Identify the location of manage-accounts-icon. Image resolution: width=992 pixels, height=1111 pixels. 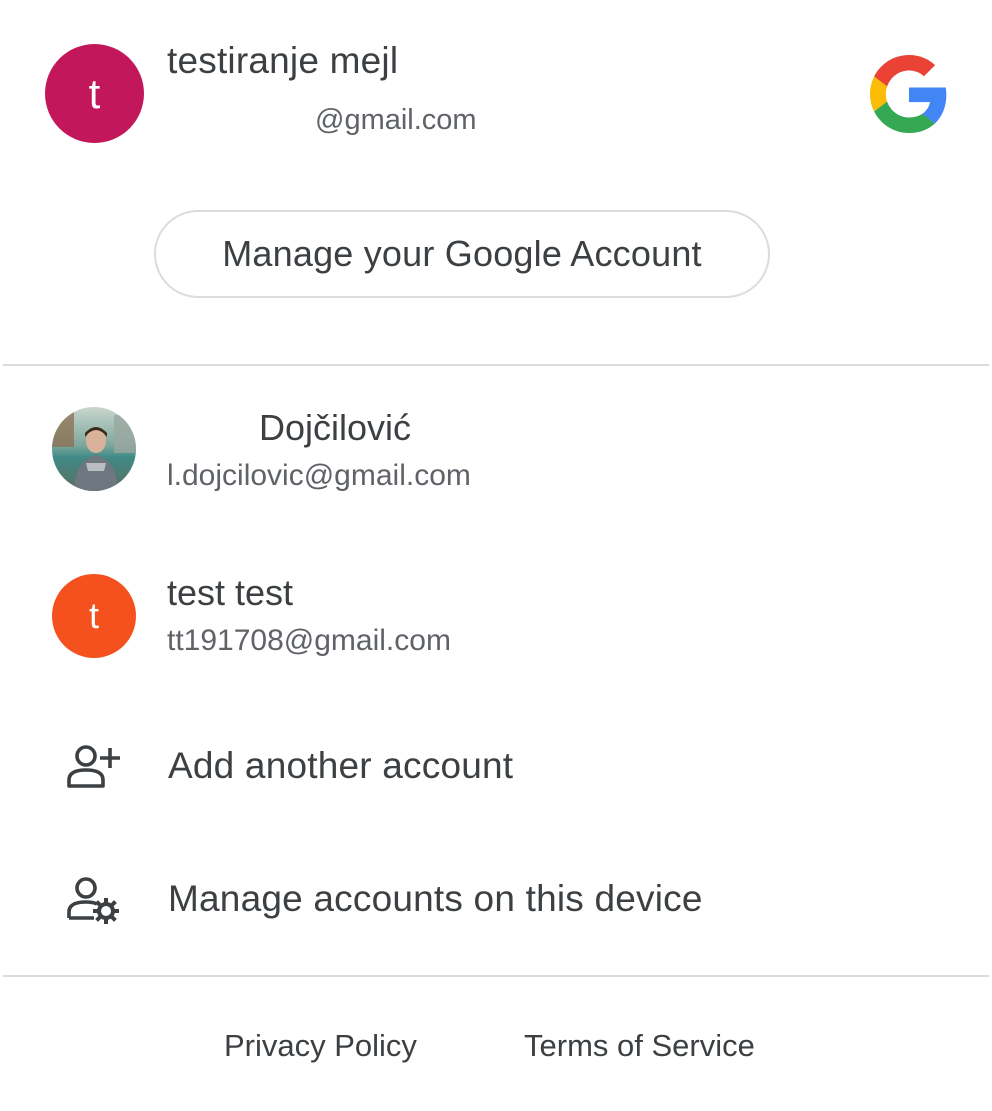
(93, 900).